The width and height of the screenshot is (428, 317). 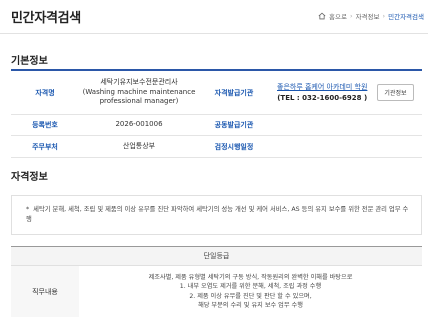 I want to click on breadcrumb-home: 홈으로, so click(x=338, y=16).